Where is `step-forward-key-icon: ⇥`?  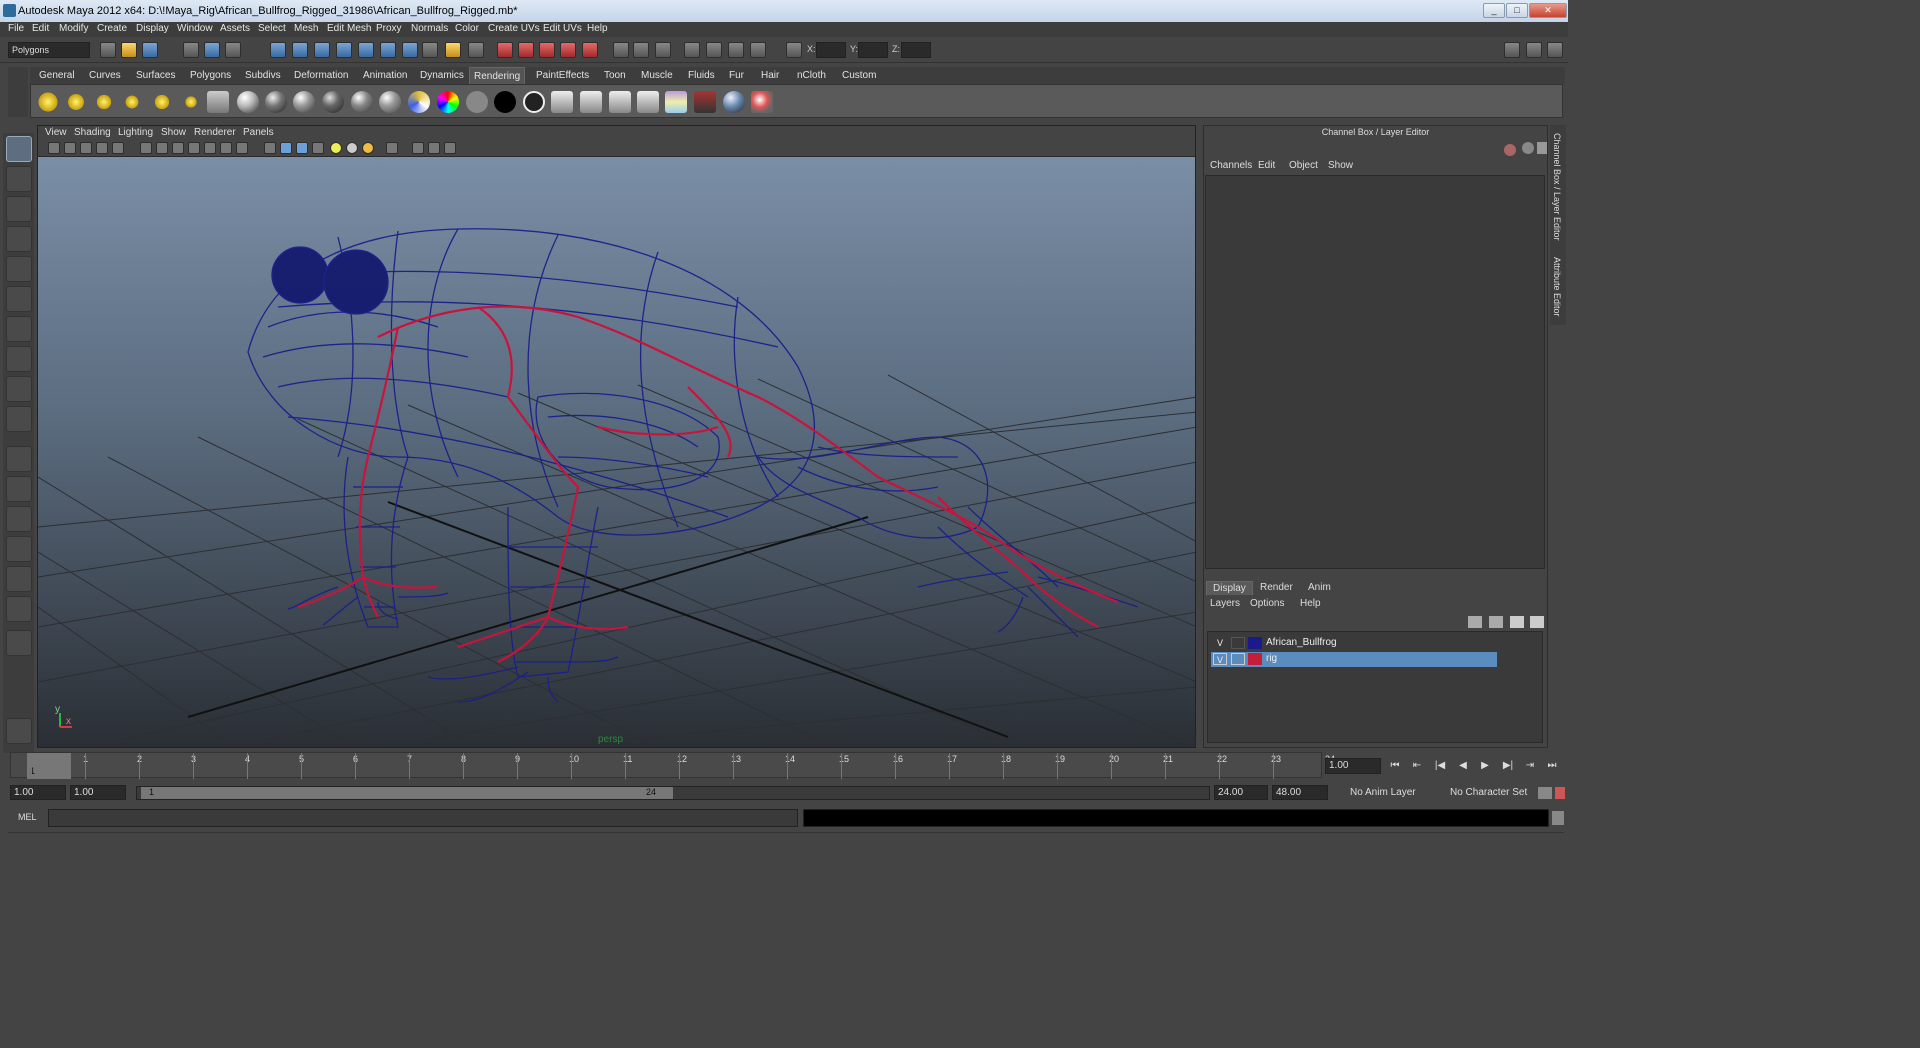
step-forward-key-icon: ⇥ is located at coordinates (1530, 766).